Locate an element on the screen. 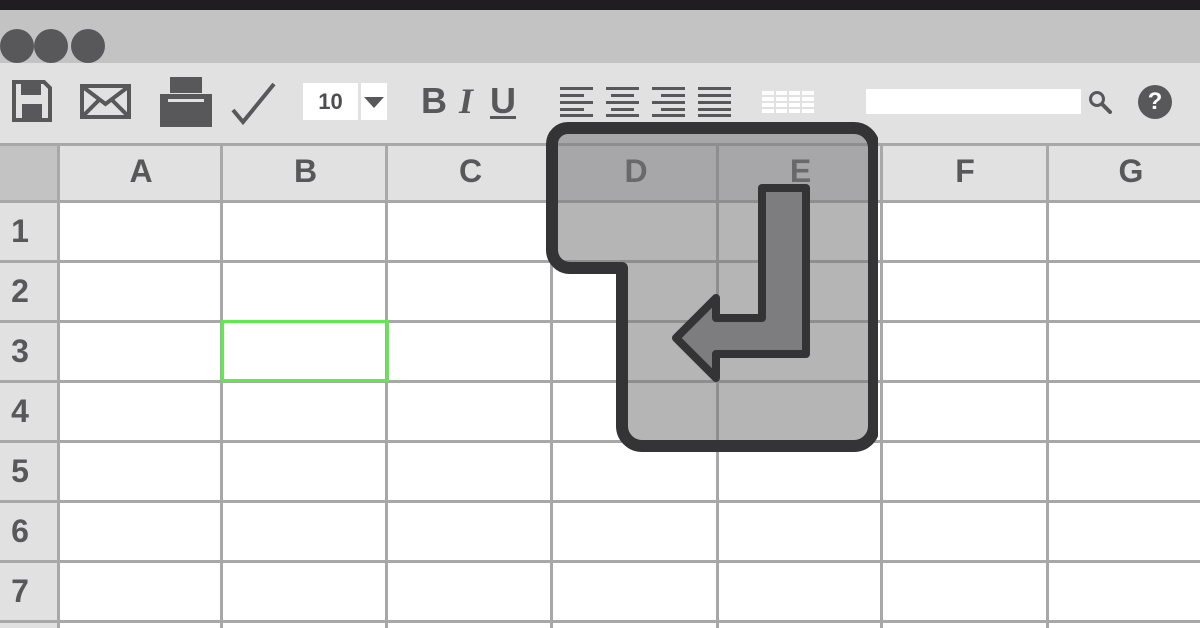 This screenshot has height=628, width=1200. search-button is located at coordinates (1100, 102).